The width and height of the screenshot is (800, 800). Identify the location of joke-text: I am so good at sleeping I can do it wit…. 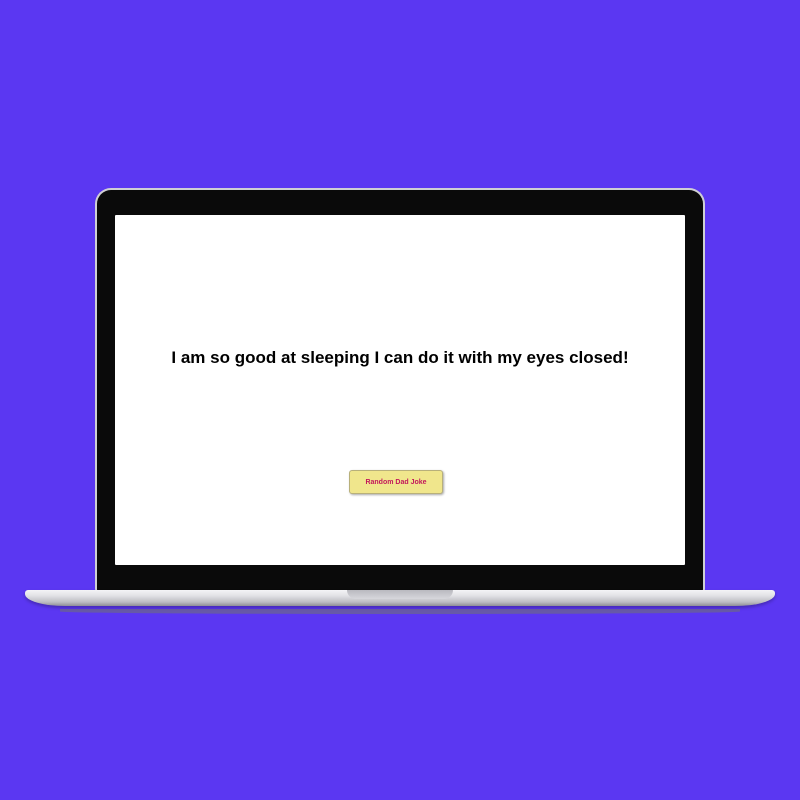
(400, 357).